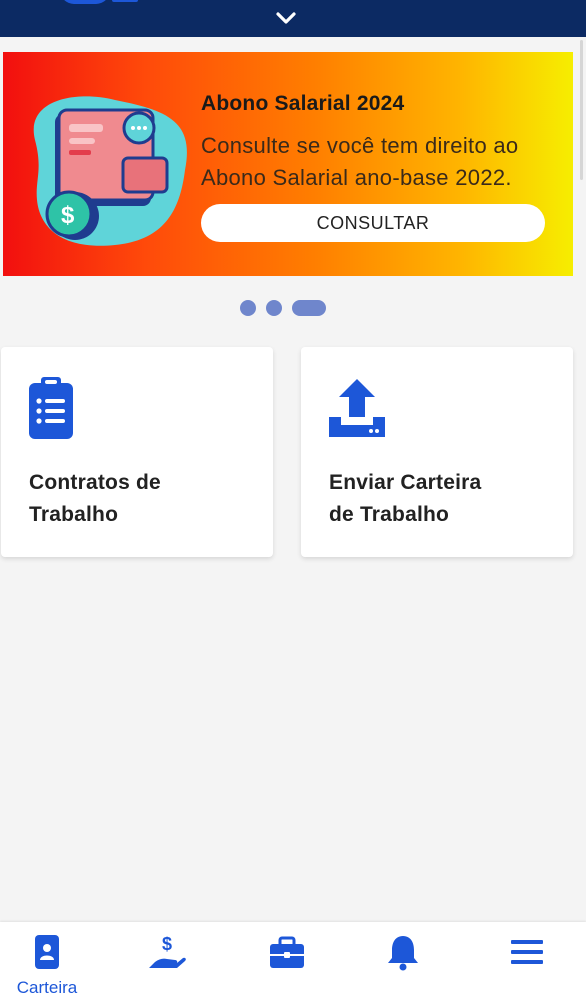 The width and height of the screenshot is (586, 1006). What do you see at coordinates (110, 171) in the screenshot?
I see `wallet-with-coin-icon: $` at bounding box center [110, 171].